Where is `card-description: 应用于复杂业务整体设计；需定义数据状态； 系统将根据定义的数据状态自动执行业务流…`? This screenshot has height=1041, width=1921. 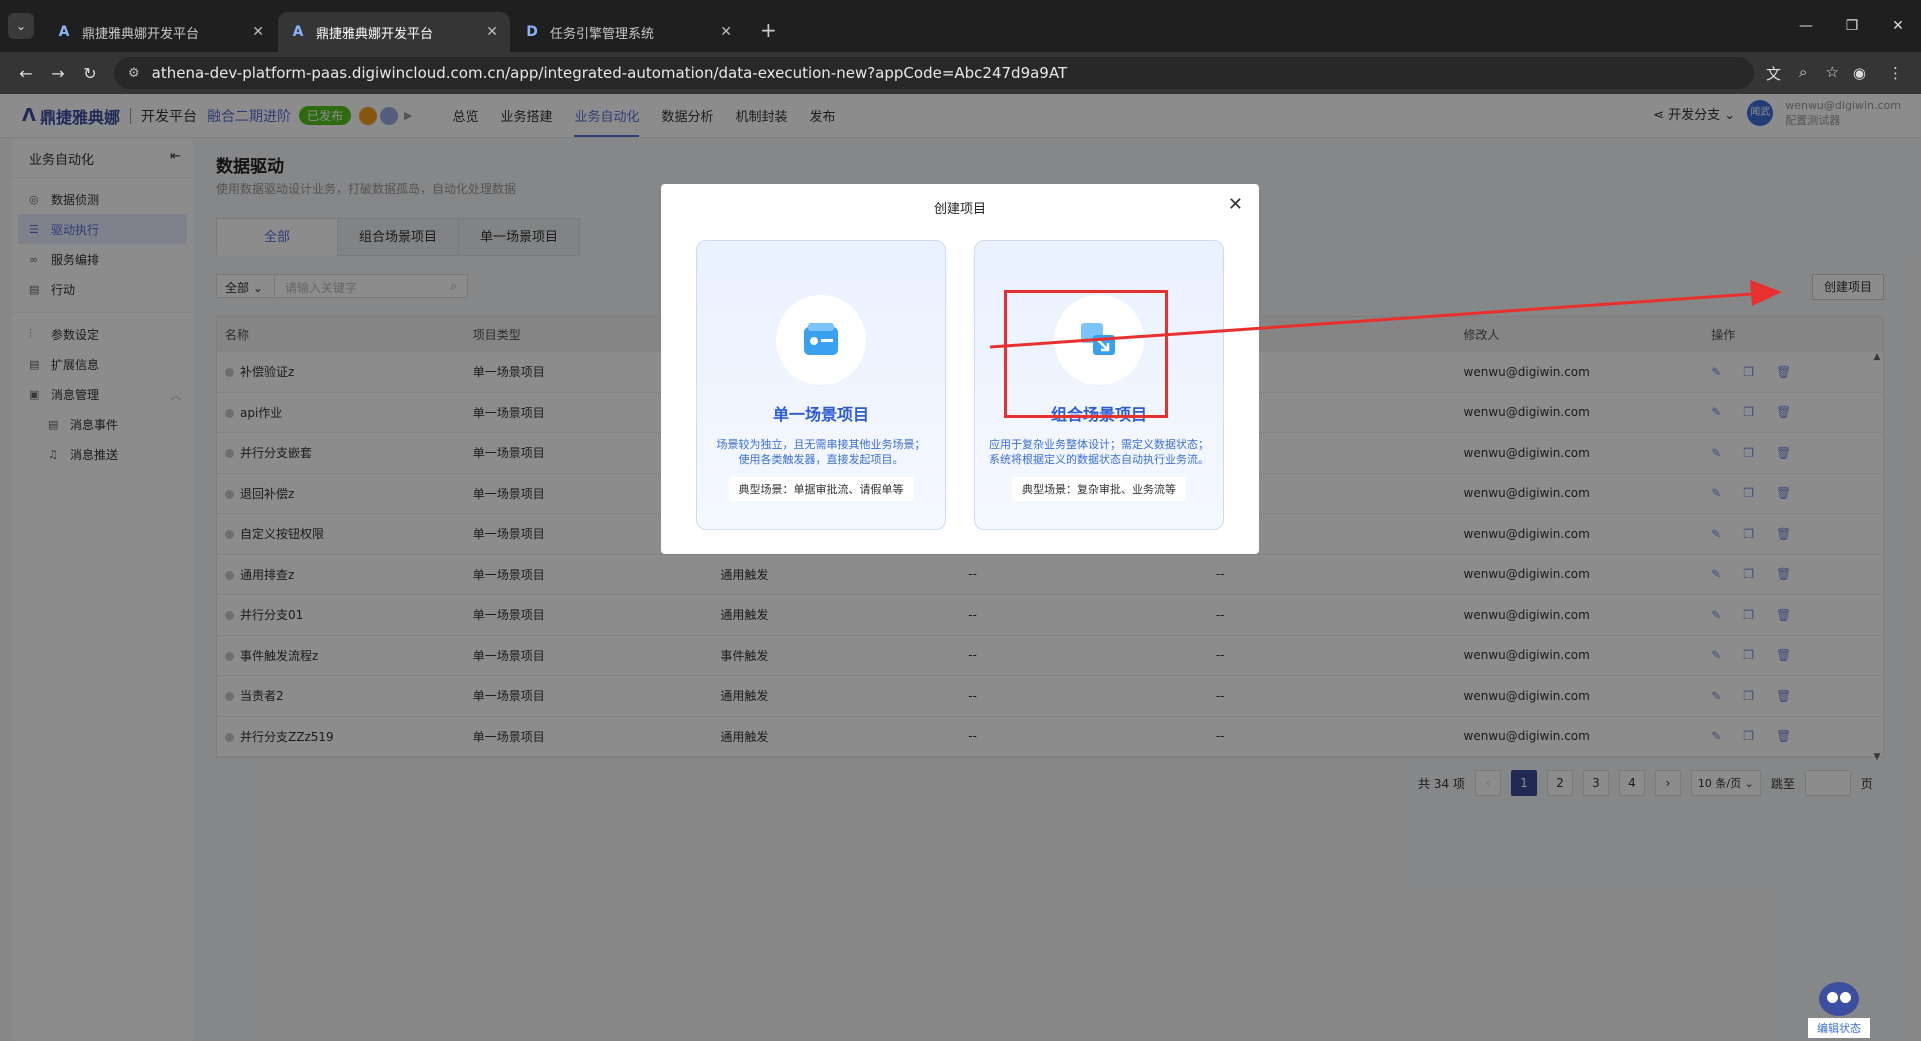 card-description: 应用于复杂业务整体设计；需定义数据状态； 系统将根据定义的数据状态自动执行业务流… is located at coordinates (1099, 452).